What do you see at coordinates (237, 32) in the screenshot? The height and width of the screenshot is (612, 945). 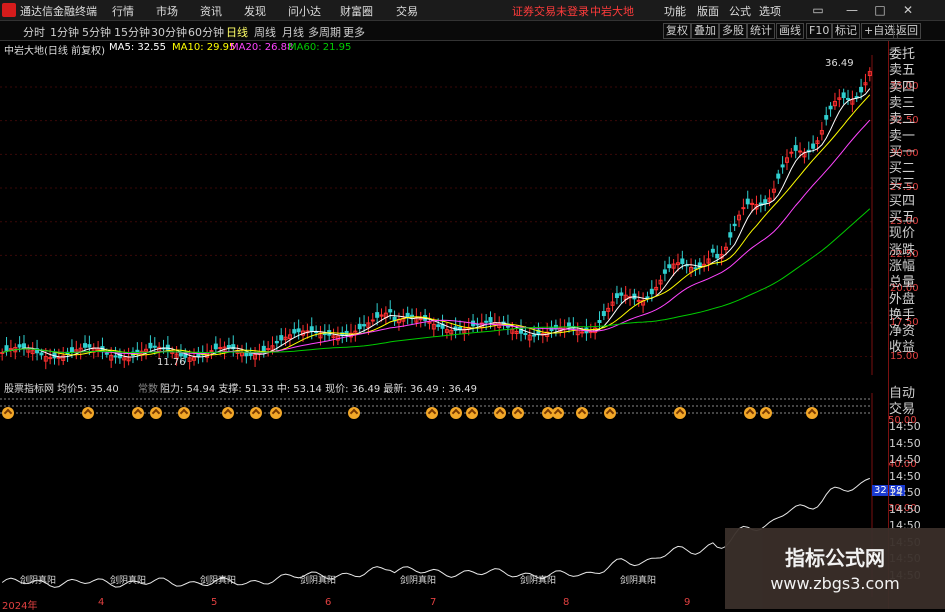 I see `tab-daily: 日线` at bounding box center [237, 32].